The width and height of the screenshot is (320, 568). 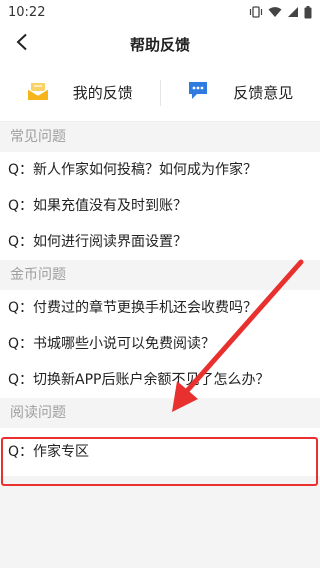 I want to click on title-bar: 帮助反馈, so click(x=160, y=44).